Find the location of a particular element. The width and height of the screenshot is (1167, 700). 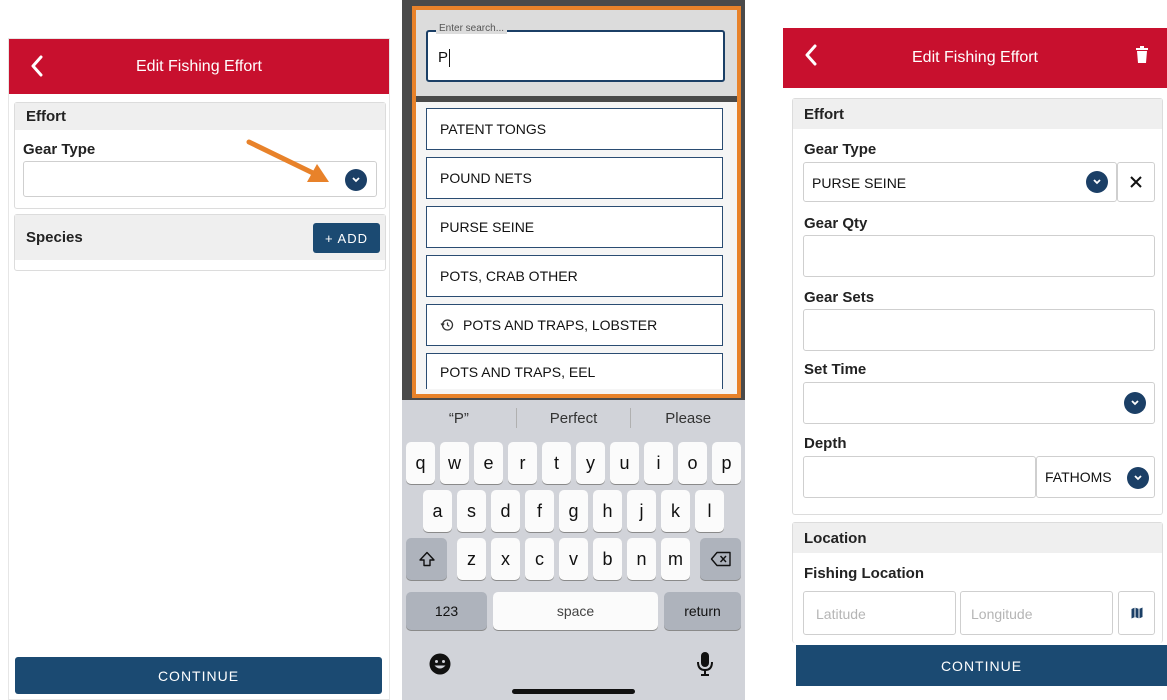

map-button is located at coordinates (1136, 613).